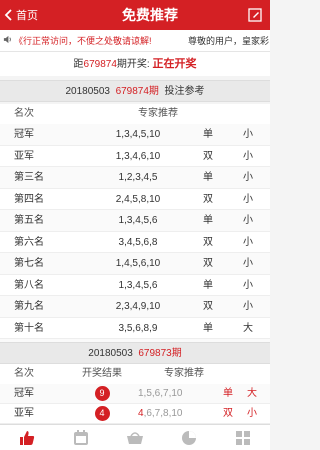 Image resolution: width=320 pixels, height=450 pixels. What do you see at coordinates (29, 242) in the screenshot?
I see `rank-name: 第六名` at bounding box center [29, 242].